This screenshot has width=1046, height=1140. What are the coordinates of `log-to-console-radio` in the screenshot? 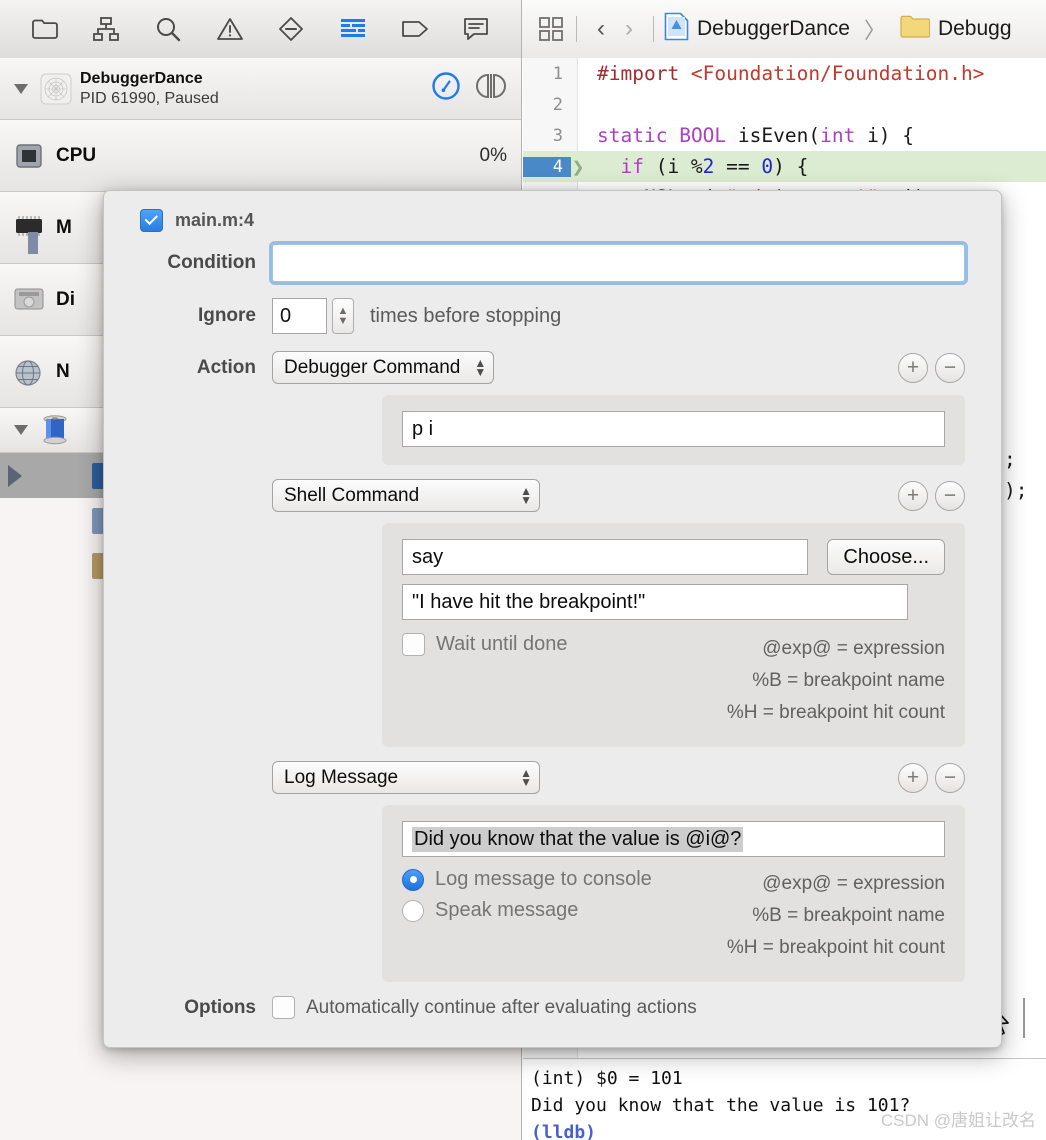 It's located at (413, 879).